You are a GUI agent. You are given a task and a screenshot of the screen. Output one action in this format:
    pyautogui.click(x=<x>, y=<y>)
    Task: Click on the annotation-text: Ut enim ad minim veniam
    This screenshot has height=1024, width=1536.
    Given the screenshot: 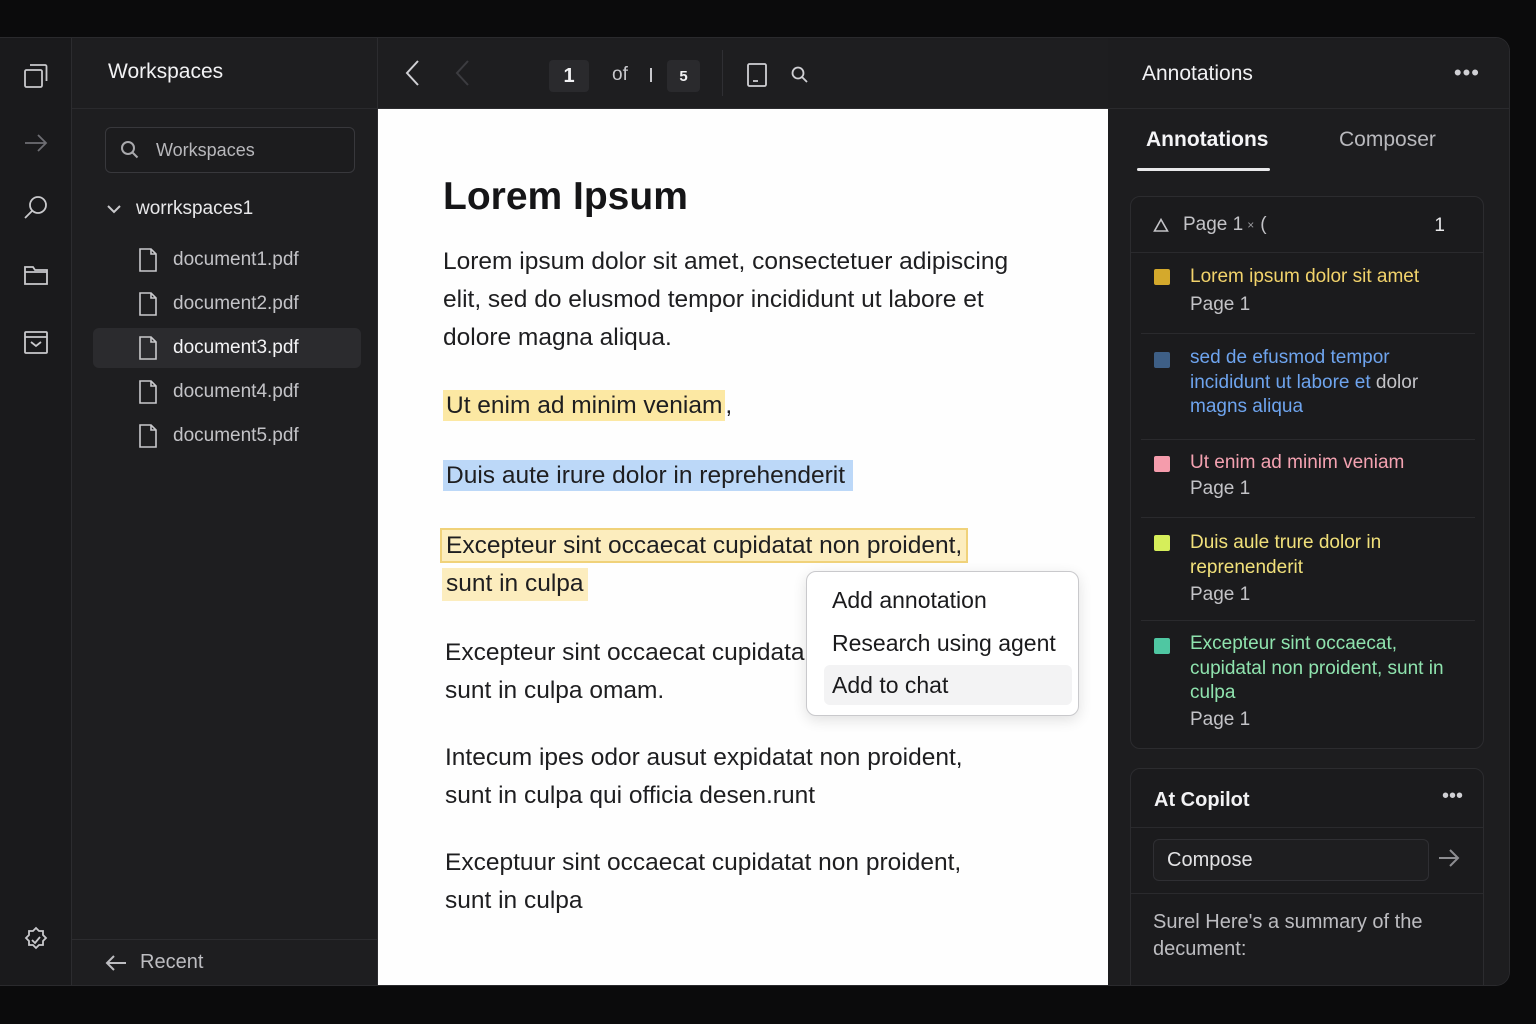 What is the action you would take?
    pyautogui.click(x=1297, y=462)
    